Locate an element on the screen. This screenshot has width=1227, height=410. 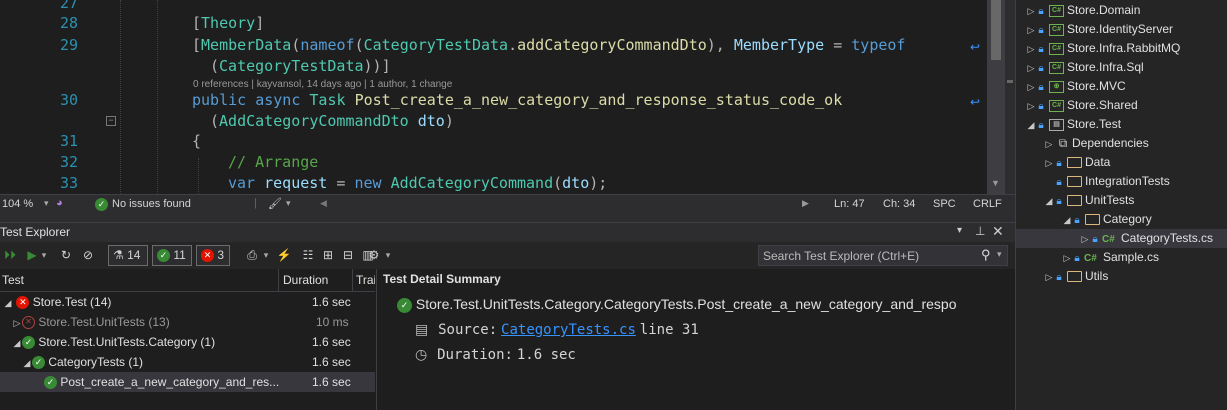
tree-item-utils: ▷ 🔒︎ Utils is located at coordinates (1076, 277).